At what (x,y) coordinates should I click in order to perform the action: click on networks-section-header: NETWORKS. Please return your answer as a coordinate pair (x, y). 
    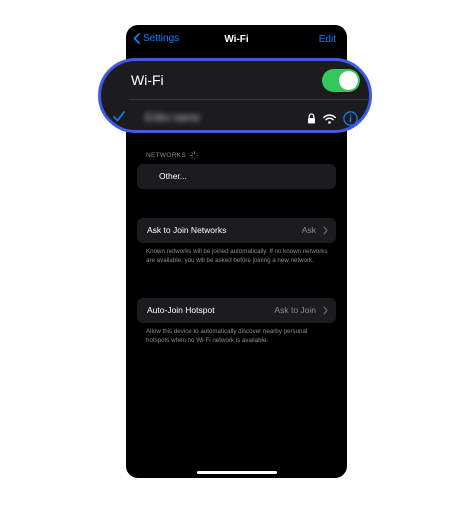
    Looking at the image, I should click on (172, 155).